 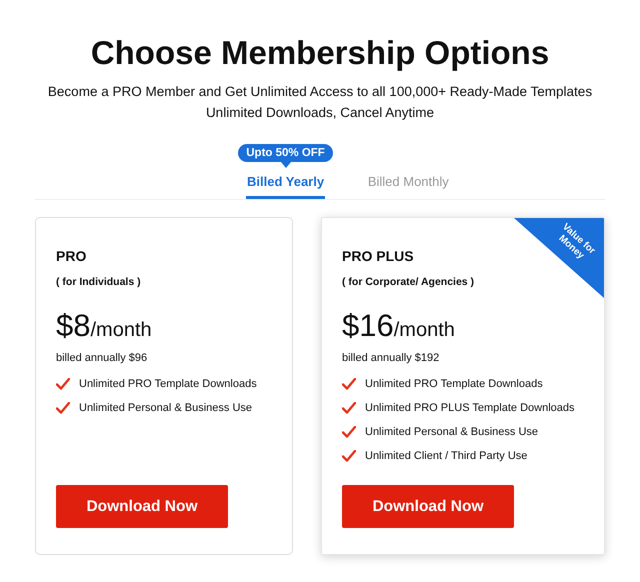 I want to click on feature-text: Unlimited PRO PLUS Template Downloads, so click(x=469, y=408).